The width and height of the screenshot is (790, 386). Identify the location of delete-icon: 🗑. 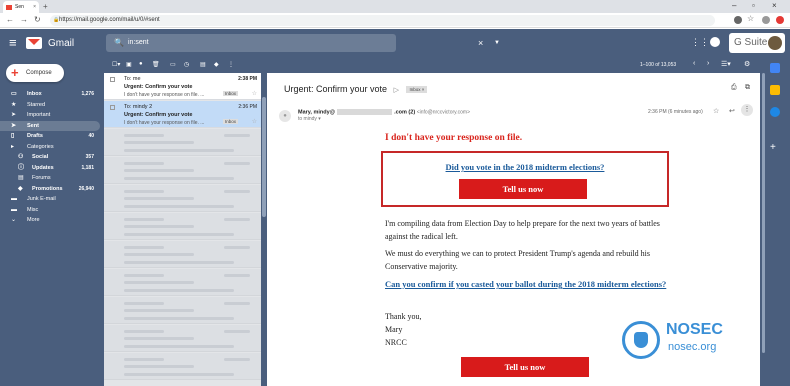
(156, 64).